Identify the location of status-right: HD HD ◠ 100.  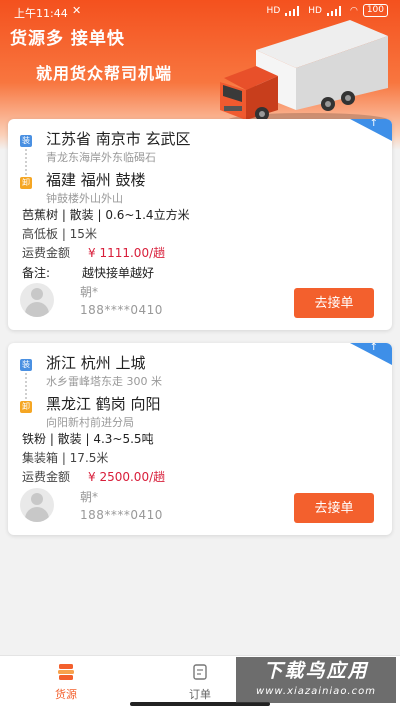
(327, 10).